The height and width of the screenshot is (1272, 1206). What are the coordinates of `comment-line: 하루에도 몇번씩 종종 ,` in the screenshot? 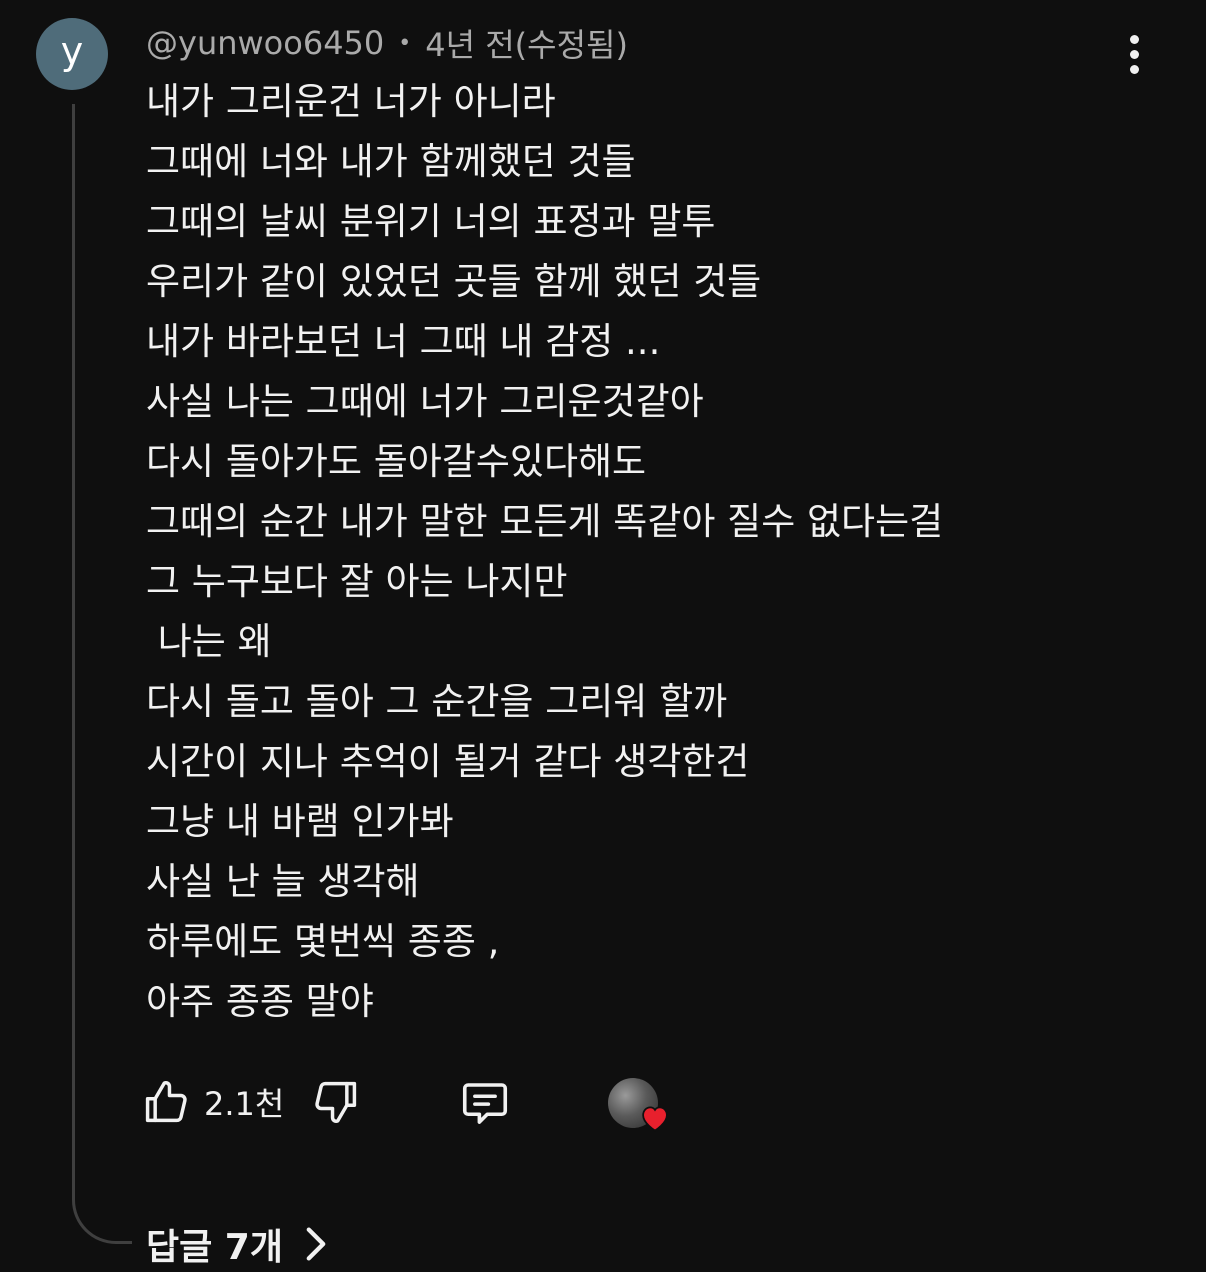 It's located at (323, 941).